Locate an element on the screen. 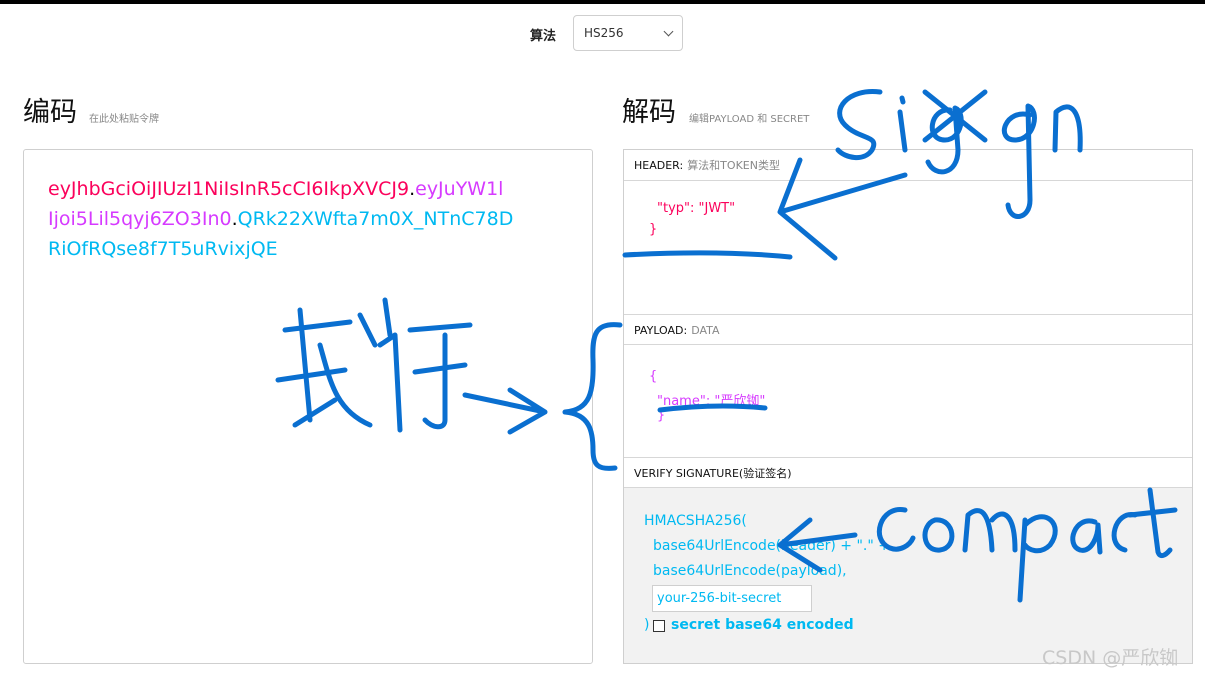 This screenshot has width=1205, height=674. encoded-title: 编码 is located at coordinates (50, 112).